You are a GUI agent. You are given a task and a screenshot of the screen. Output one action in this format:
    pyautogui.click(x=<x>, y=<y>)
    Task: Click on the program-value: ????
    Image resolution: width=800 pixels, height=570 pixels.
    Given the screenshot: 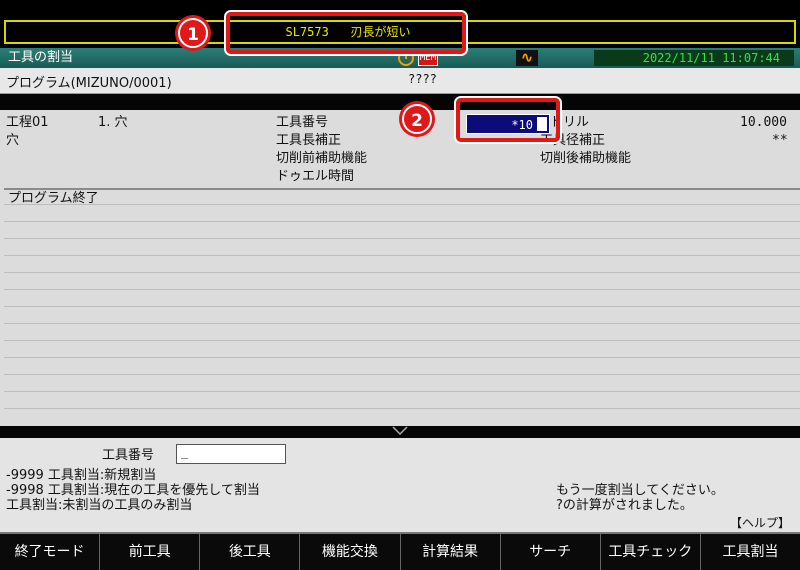 What is the action you would take?
    pyautogui.click(x=422, y=79)
    